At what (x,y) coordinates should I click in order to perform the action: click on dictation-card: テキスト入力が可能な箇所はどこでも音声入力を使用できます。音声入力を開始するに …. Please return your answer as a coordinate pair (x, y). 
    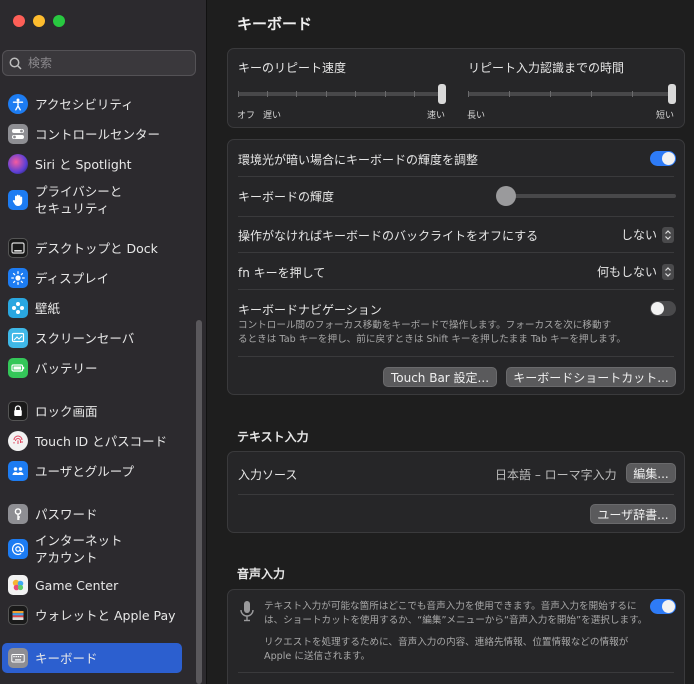
    Looking at the image, I should click on (456, 636).